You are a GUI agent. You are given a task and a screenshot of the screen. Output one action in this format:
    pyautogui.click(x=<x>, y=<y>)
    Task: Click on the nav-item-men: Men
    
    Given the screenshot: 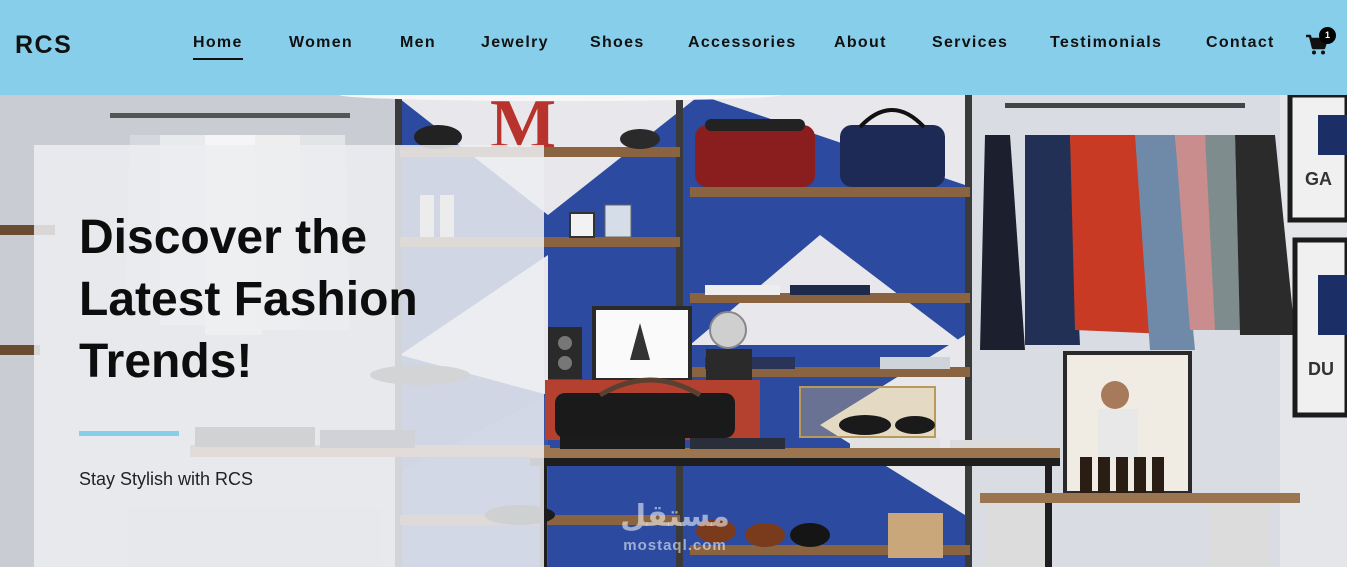 What is the action you would take?
    pyautogui.click(x=418, y=43)
    